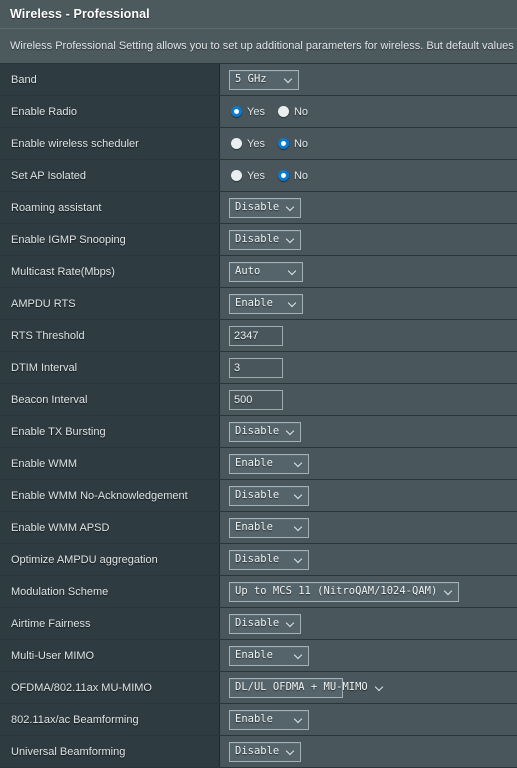 Image resolution: width=517 pixels, height=768 pixels. I want to click on setting-control-cell: 5 GHz, so click(368, 79).